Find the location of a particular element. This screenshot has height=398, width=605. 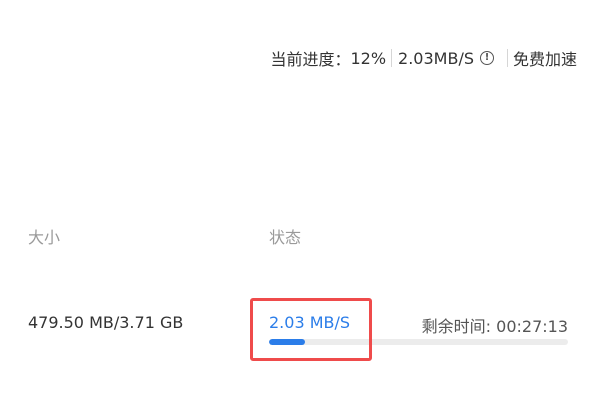

column-header-status: 状态 is located at coordinates (285, 237).